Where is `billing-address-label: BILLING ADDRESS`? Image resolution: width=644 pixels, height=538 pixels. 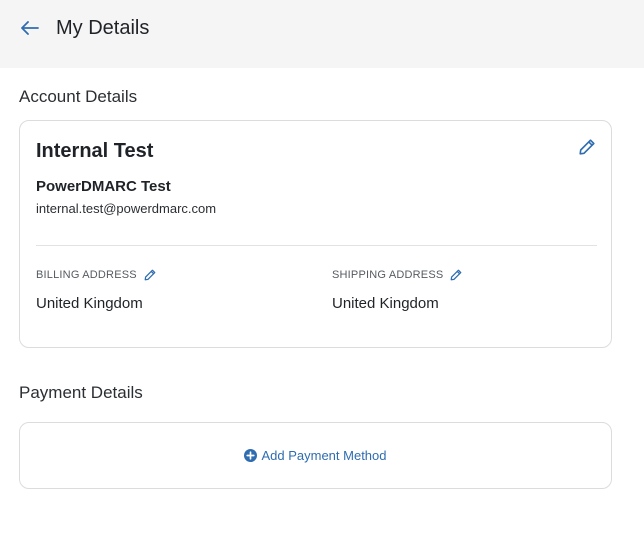 billing-address-label: BILLING ADDRESS is located at coordinates (96, 275).